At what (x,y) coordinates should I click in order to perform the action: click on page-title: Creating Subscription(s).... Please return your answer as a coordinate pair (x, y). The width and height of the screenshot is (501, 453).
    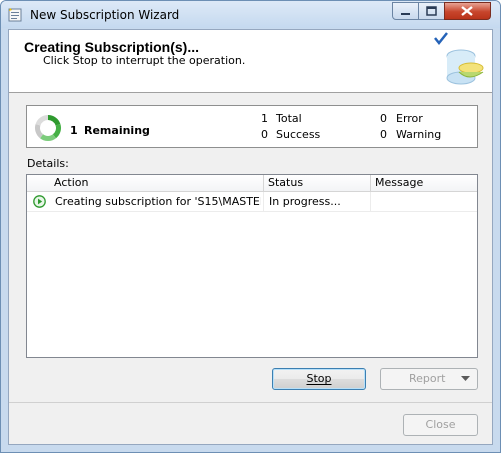
    Looking at the image, I should click on (112, 47).